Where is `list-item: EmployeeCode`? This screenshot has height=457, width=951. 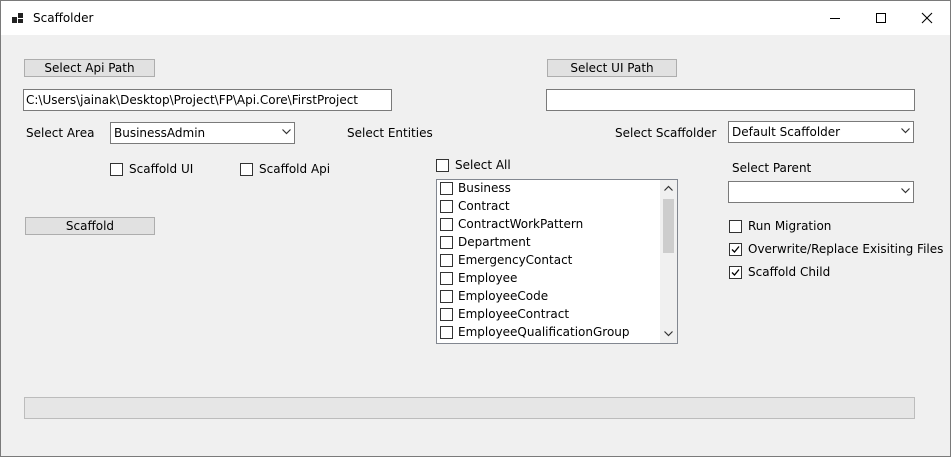
list-item: EmployeeCode is located at coordinates (549, 297).